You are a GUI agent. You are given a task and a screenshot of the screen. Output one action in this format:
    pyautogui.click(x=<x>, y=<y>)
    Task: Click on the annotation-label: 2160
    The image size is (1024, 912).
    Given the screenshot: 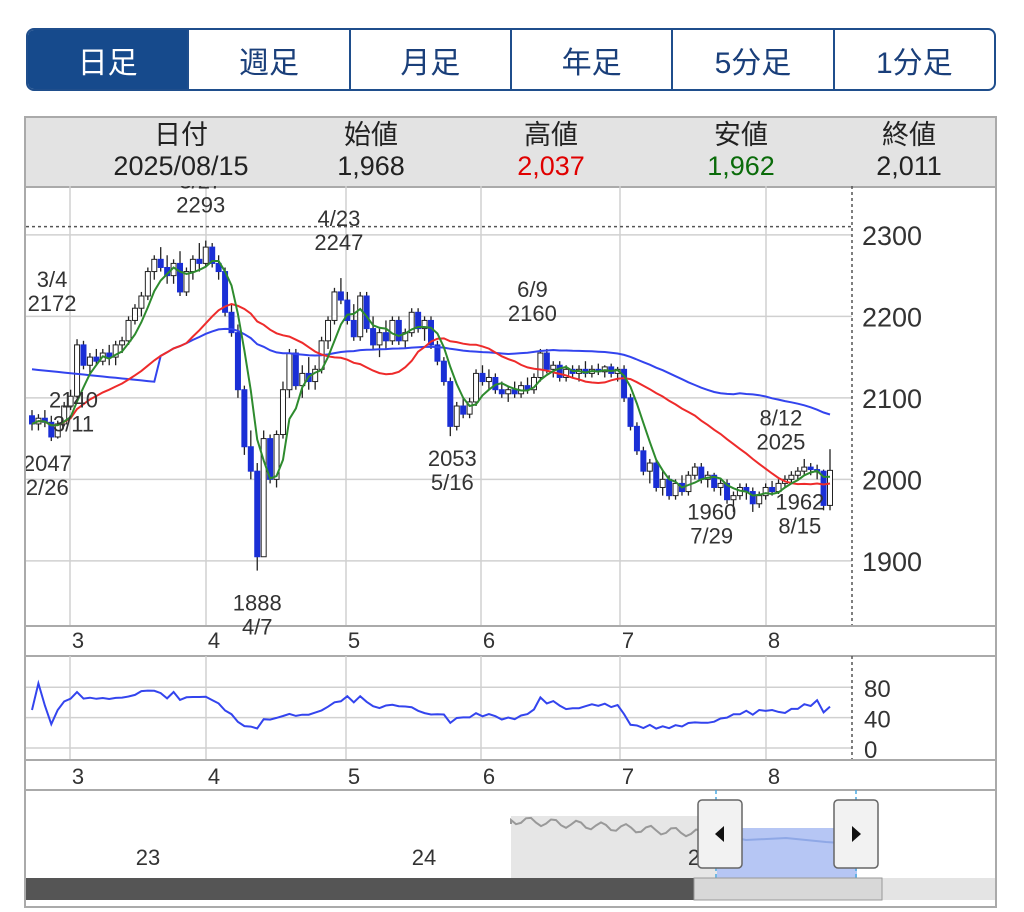 What is the action you would take?
    pyautogui.click(x=532, y=313)
    